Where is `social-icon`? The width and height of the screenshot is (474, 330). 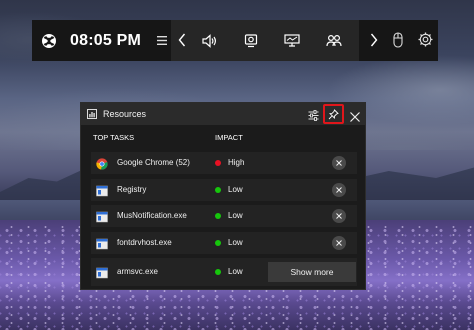 social-icon is located at coordinates (334, 40).